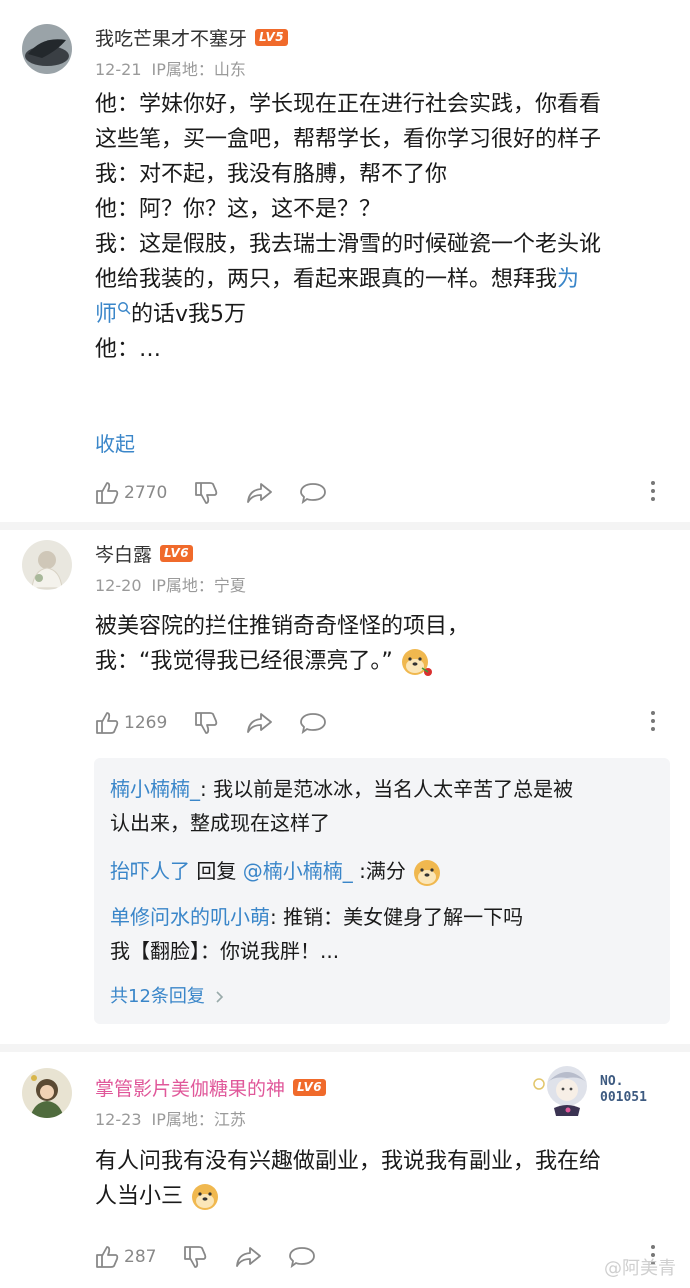 This screenshot has width=690, height=1288. What do you see at coordinates (155, 789) in the screenshot?
I see `reply-username: 楠小楠楠_` at bounding box center [155, 789].